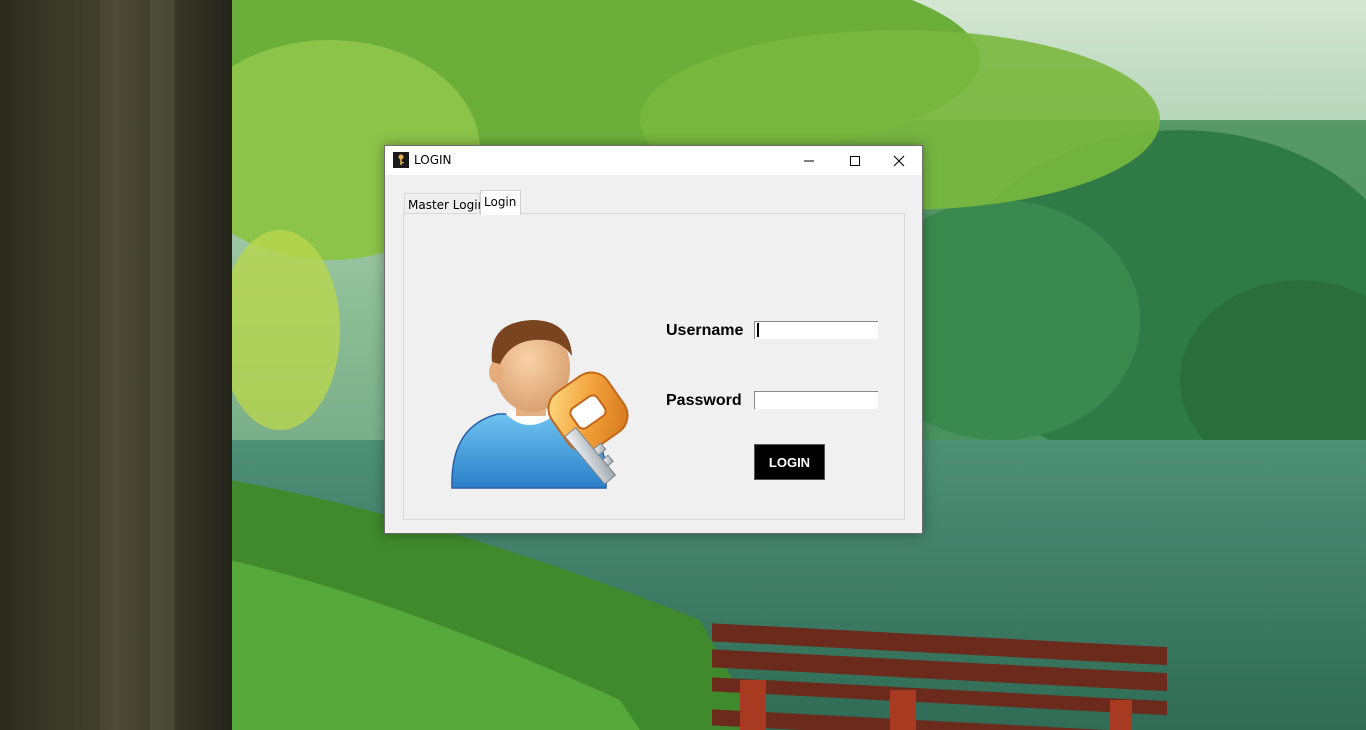 This screenshot has width=1366, height=730. What do you see at coordinates (653, 160) in the screenshot?
I see `title-bar: LOGIN` at bounding box center [653, 160].